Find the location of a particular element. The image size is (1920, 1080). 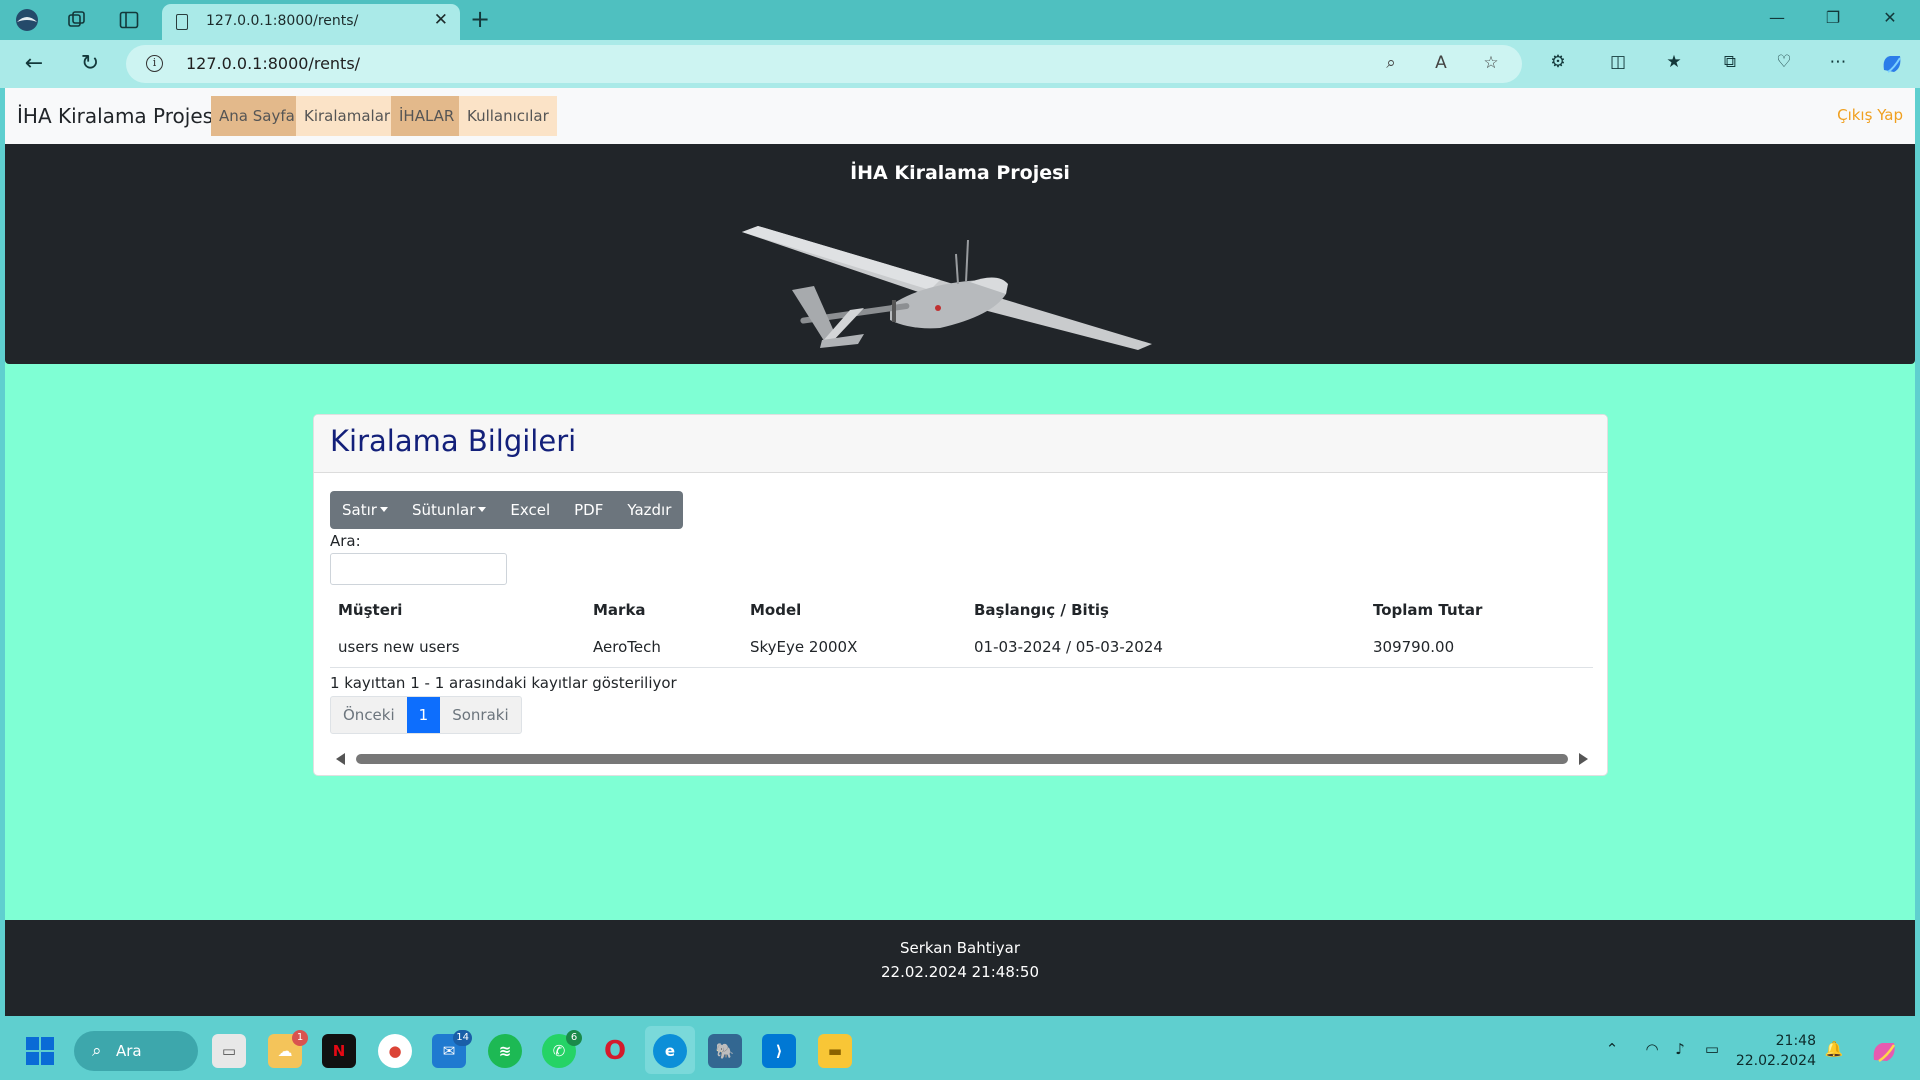

vertical-tabs-icon is located at coordinates (129, 20).